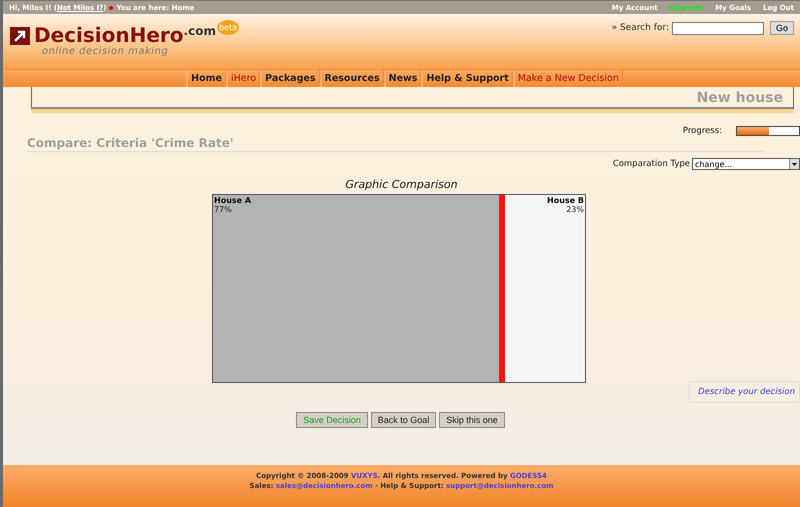 The image size is (800, 507). I want to click on describe-decision-link: Describe your decision, so click(744, 392).